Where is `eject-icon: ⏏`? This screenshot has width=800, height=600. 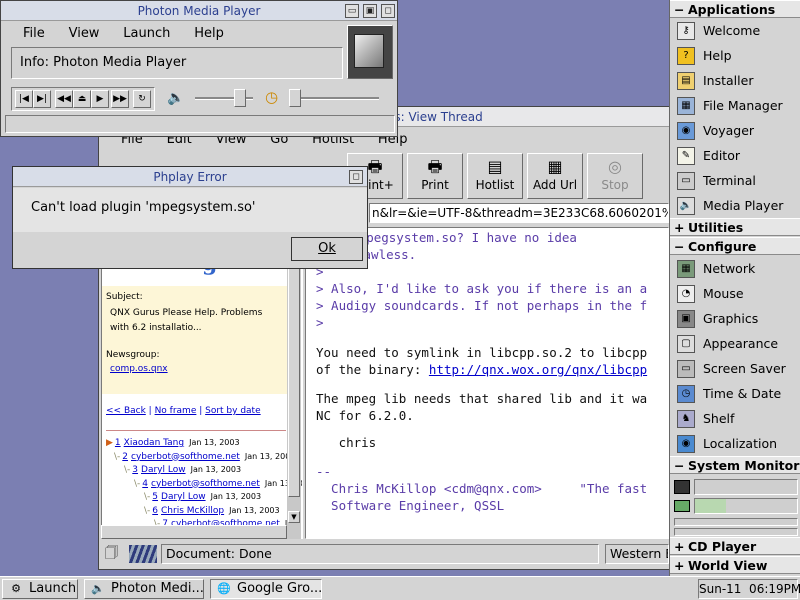
eject-icon: ⏏ is located at coordinates (82, 99).